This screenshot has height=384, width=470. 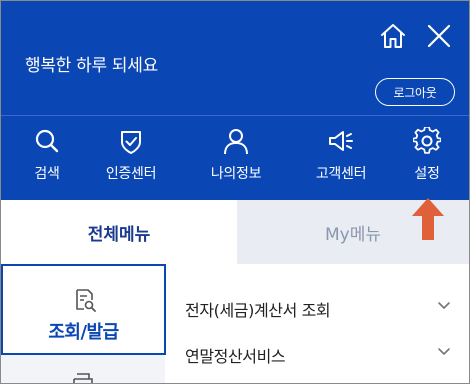 What do you see at coordinates (341, 157) in the screenshot?
I see `quick-menu-customer-center: 고객센터` at bounding box center [341, 157].